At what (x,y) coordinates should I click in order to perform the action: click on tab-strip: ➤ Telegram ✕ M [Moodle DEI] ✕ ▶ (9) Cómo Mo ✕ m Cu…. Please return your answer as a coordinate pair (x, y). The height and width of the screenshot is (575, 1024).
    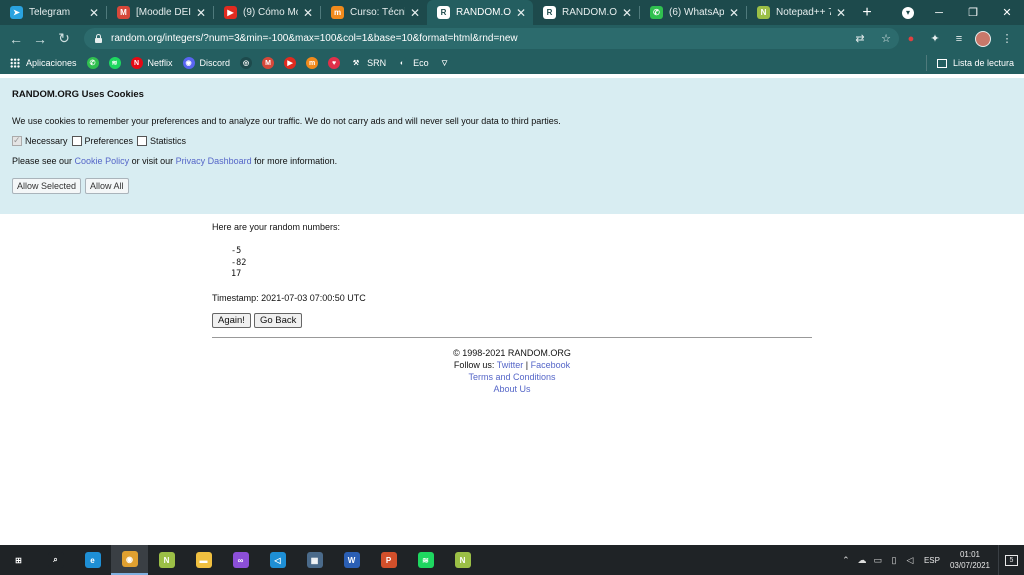
    Looking at the image, I should click on (512, 12).